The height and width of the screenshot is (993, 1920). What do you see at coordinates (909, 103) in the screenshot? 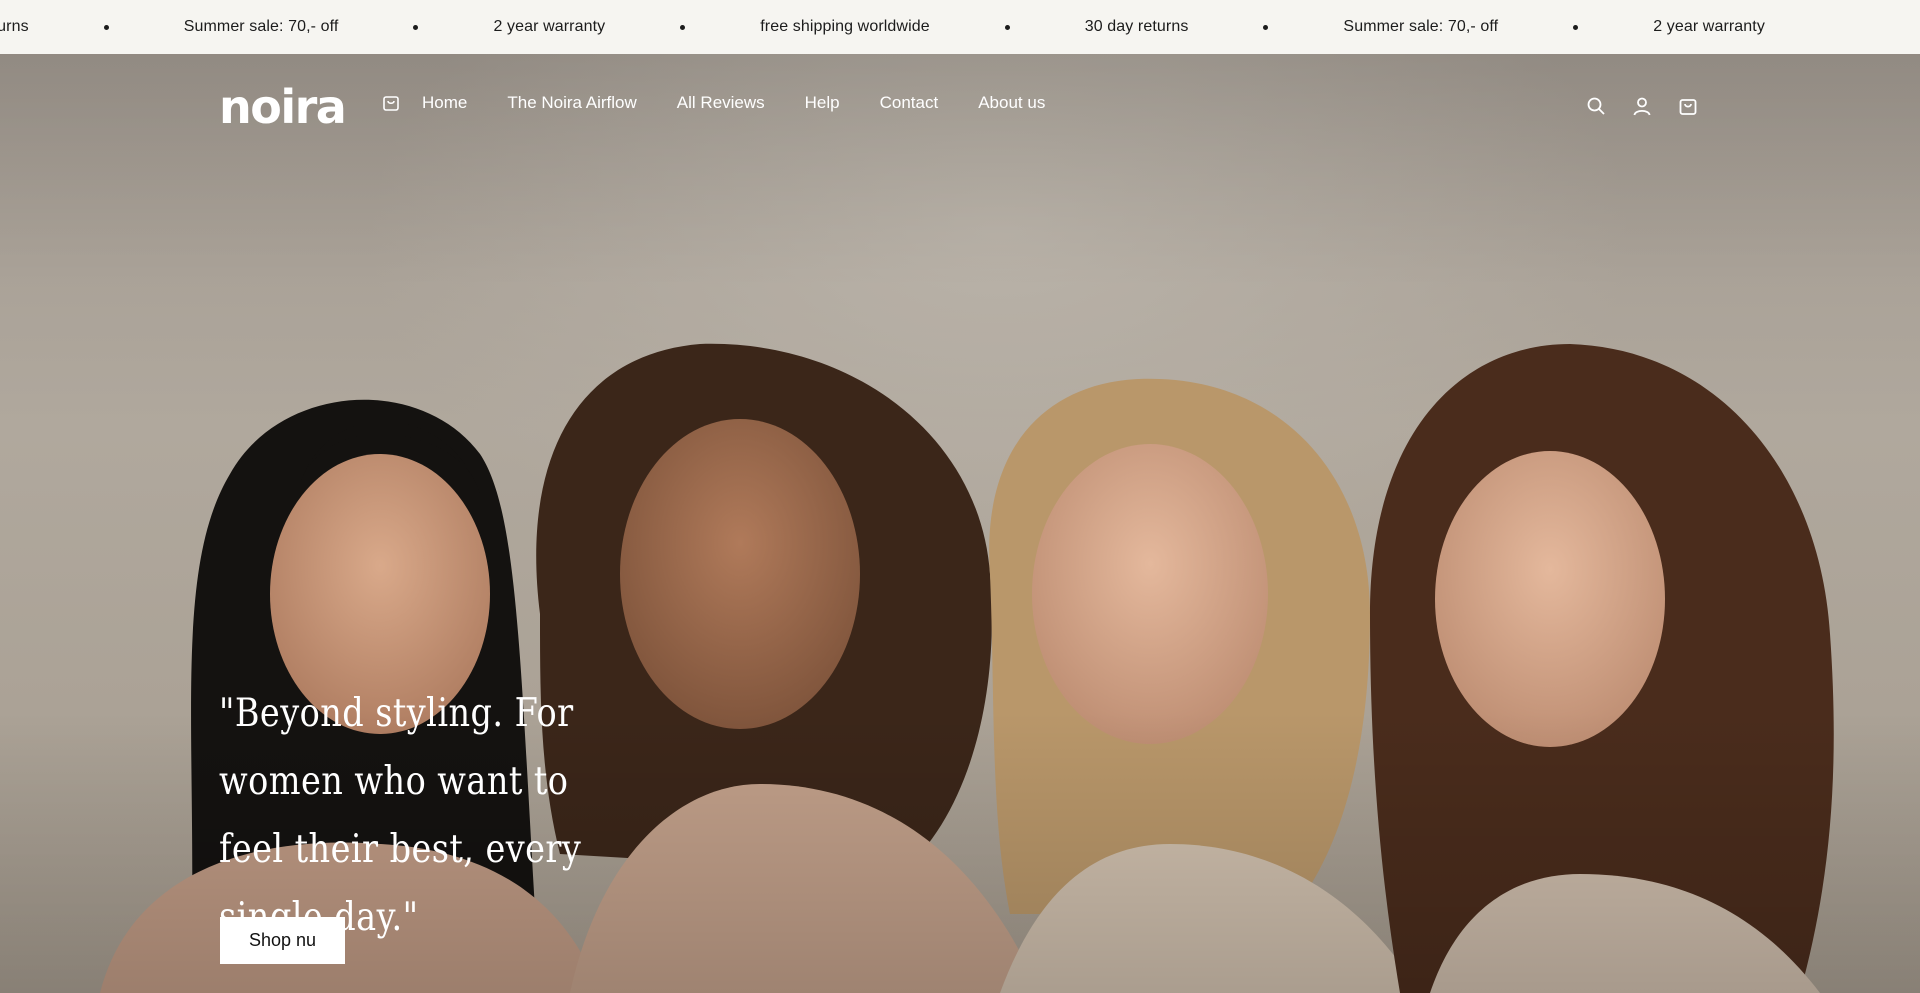
I see `nav-link-contact: Contact` at bounding box center [909, 103].